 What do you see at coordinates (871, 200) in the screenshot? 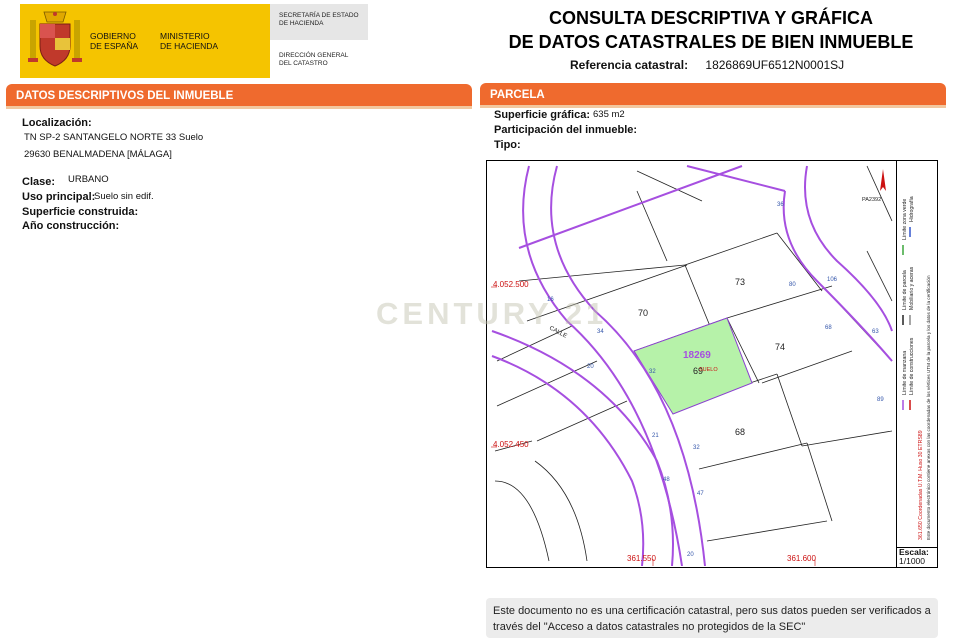
I see `pa-label: PA2392` at bounding box center [871, 200].